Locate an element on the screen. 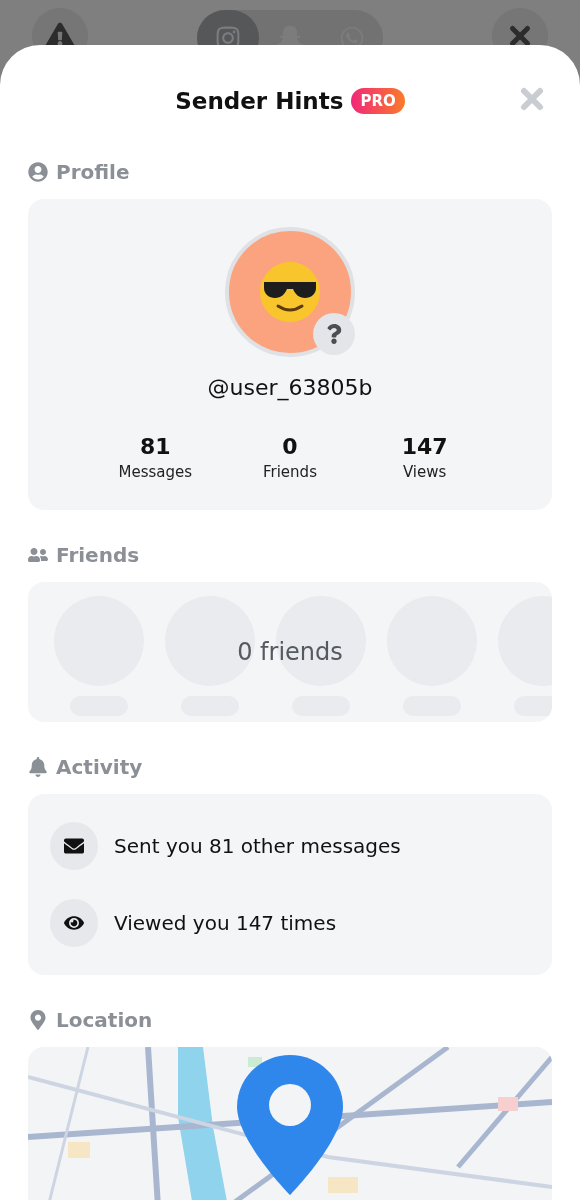 Image resolution: width=580 pixels, height=1200 pixels. activity-text: Sent you 81 other messages is located at coordinates (257, 846).